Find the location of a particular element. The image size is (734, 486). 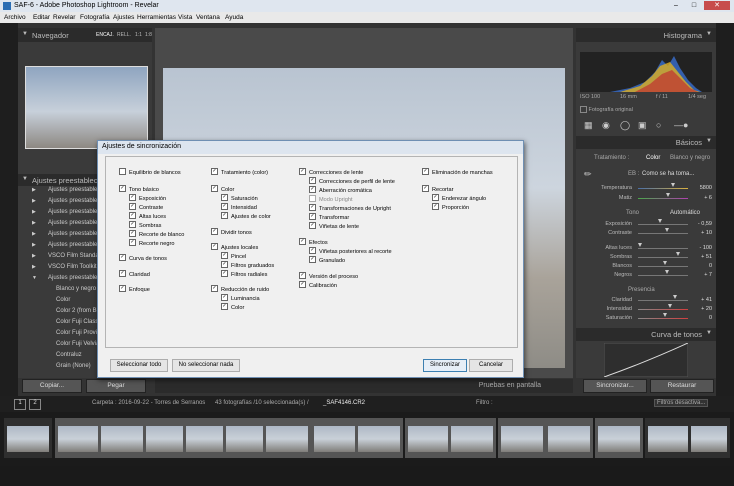

cb-aspect-ratio: ✓ Proporción is located at coordinates (450, 207).